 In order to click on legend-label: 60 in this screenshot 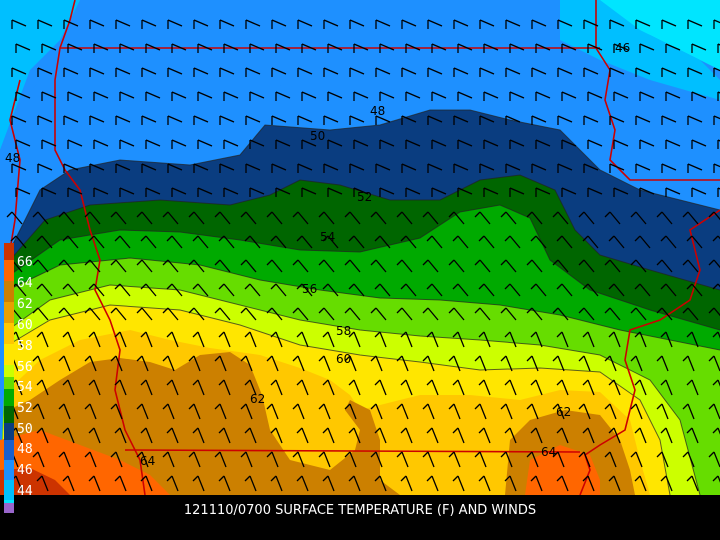, I will do `click(25, 325)`.